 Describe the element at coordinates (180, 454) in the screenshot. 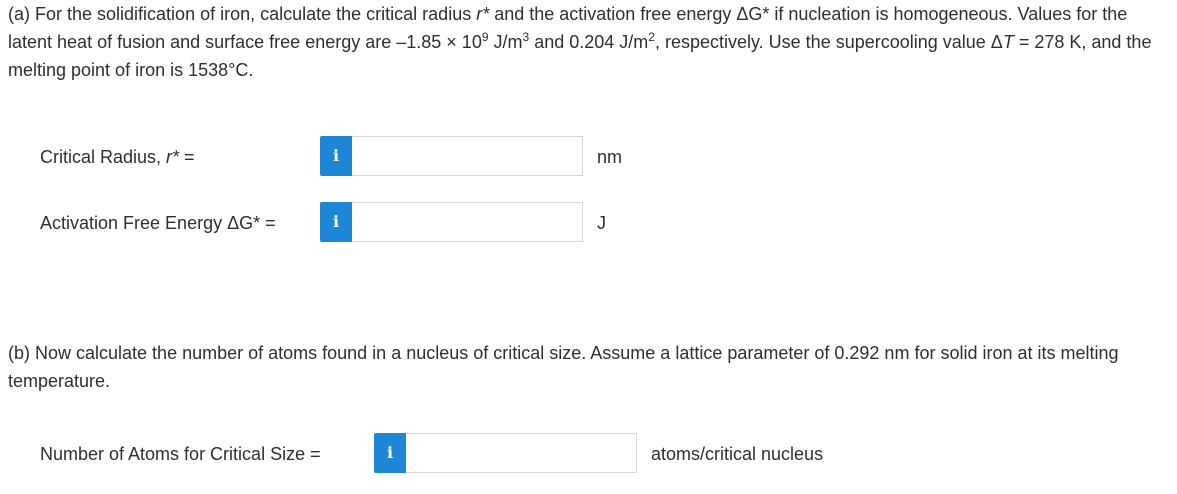

I see `number-of-atoms-label: Number of Atoms for Critical Size =` at that location.